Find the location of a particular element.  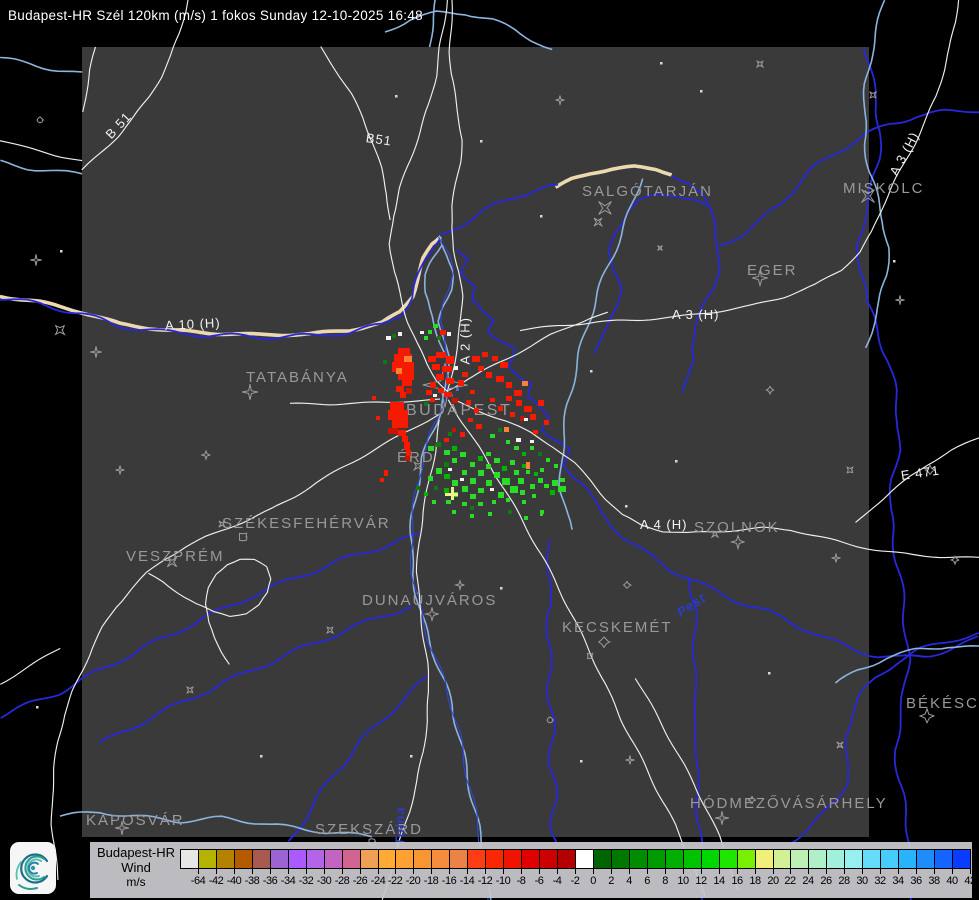

legend-product-line1: Budapest-HR is located at coordinates (136, 852).